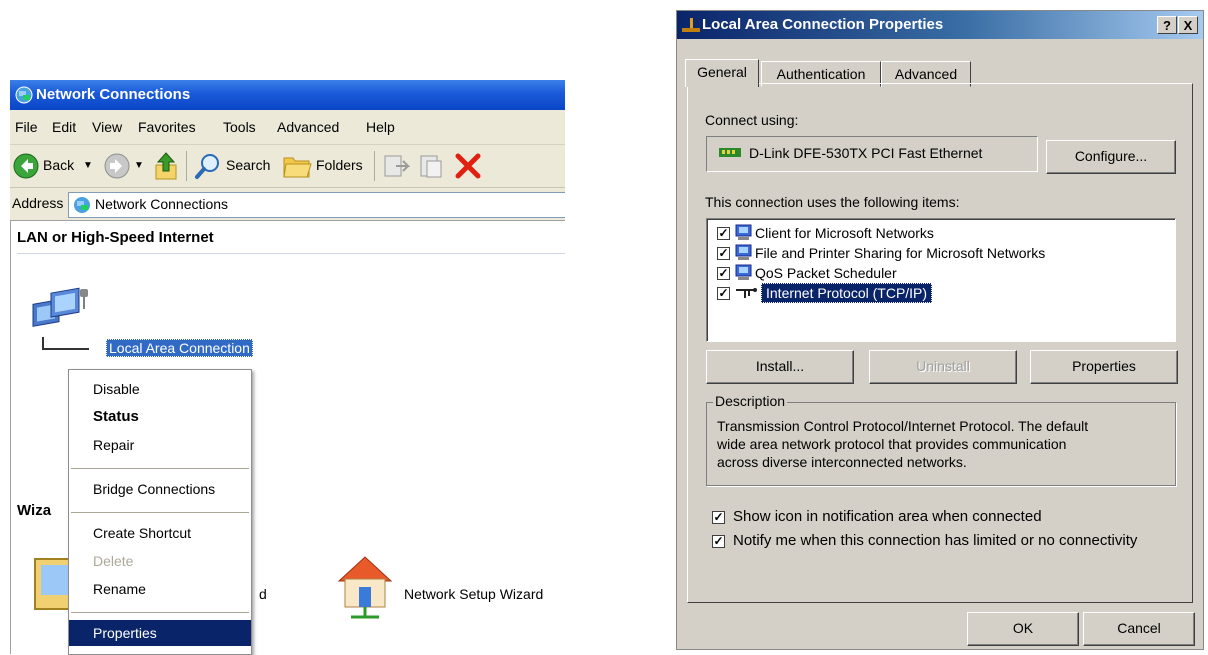 The height and width of the screenshot is (655, 1208). I want to click on delete-icon, so click(468, 166).